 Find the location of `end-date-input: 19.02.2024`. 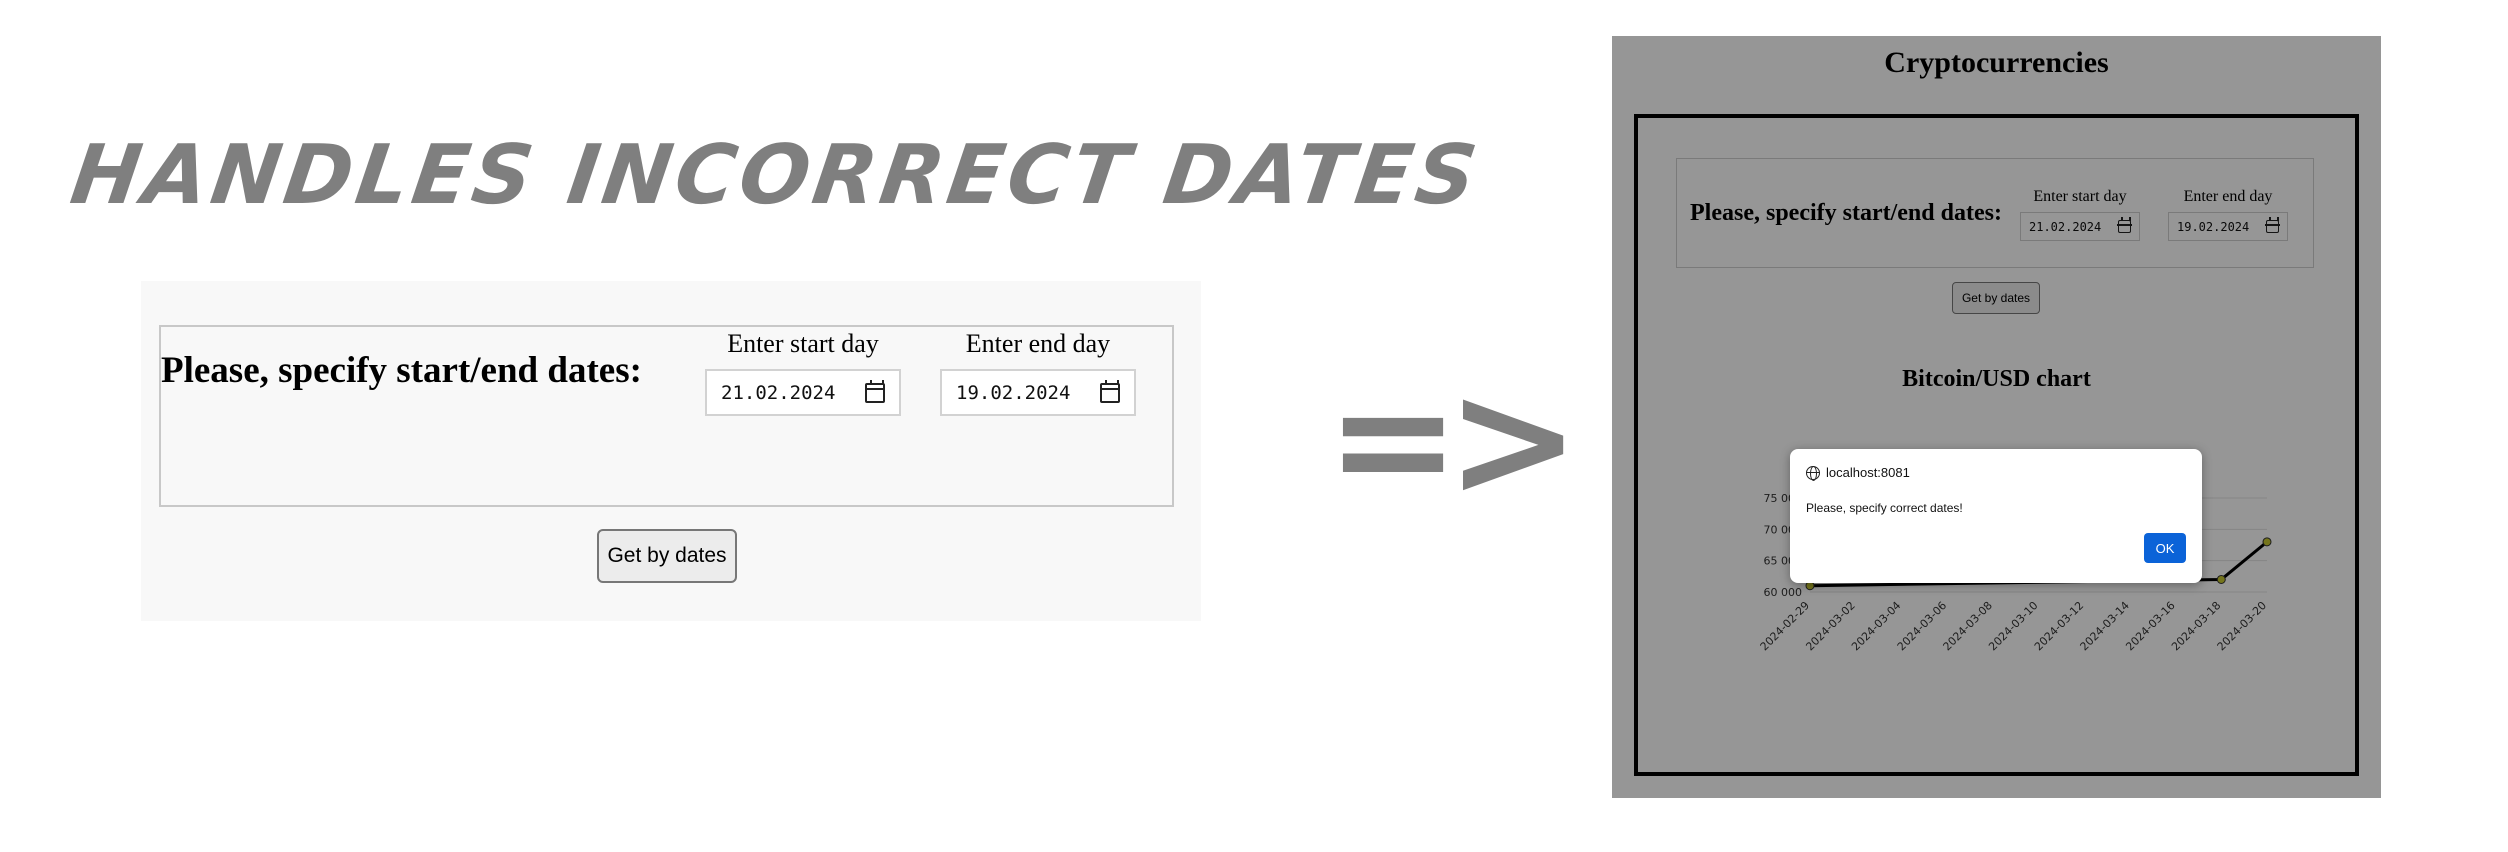

end-date-input: 19.02.2024 is located at coordinates (1038, 392).